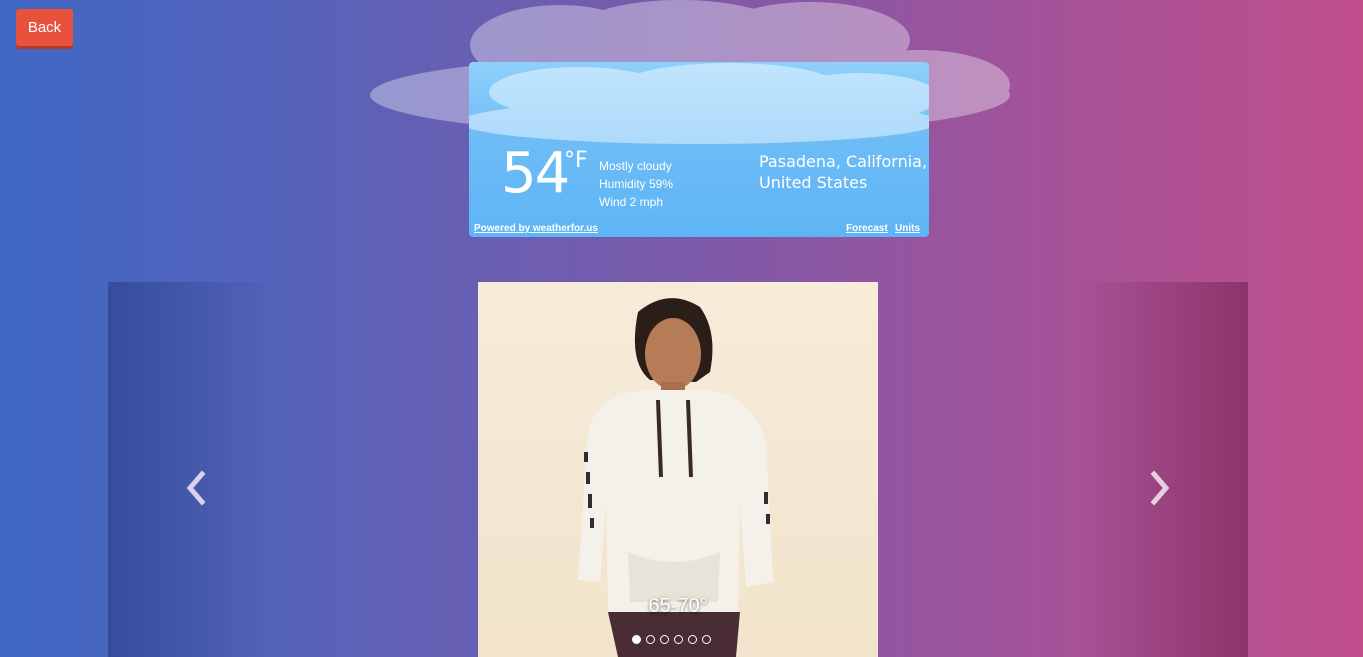 This screenshot has width=1363, height=657. What do you see at coordinates (44, 27) in the screenshot?
I see `back-button: Back` at bounding box center [44, 27].